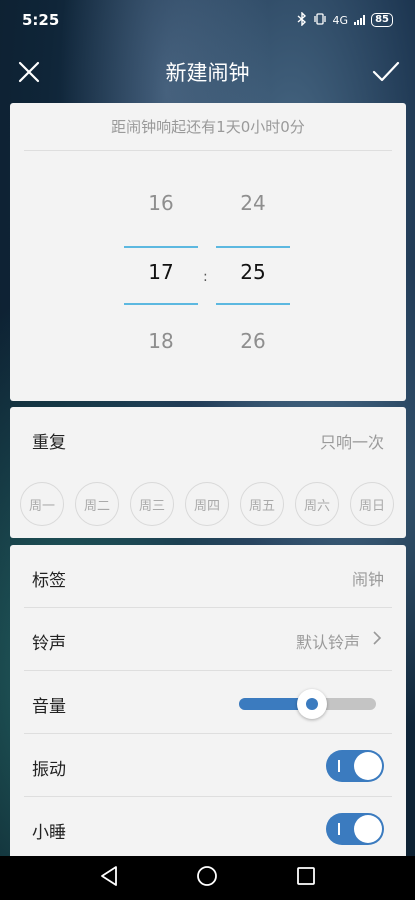  I want to click on home-button, so click(207, 878).